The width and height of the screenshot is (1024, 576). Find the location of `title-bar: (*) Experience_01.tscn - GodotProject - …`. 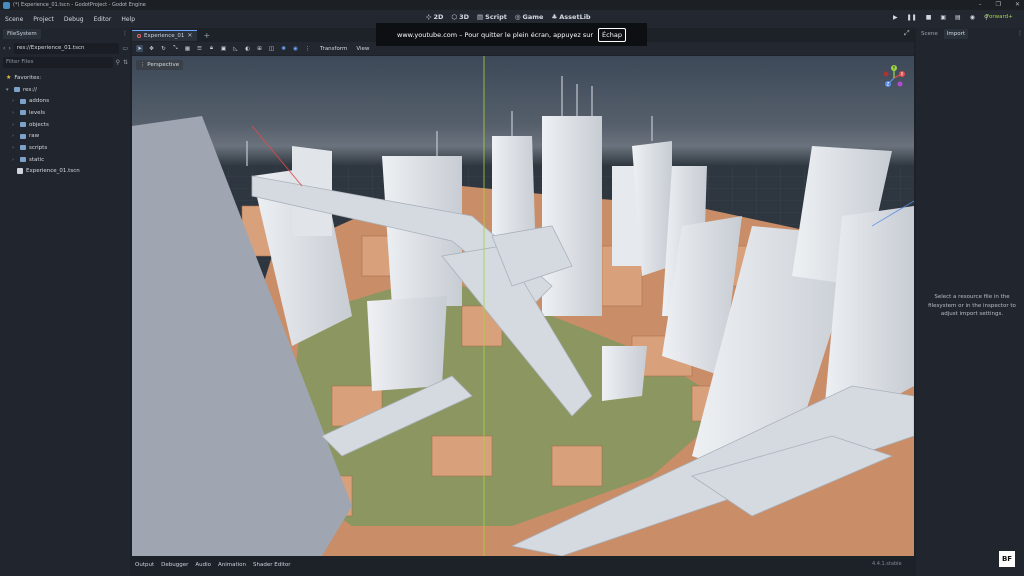

title-bar: (*) Experience_01.tscn - GodotProject - … is located at coordinates (512, 5).